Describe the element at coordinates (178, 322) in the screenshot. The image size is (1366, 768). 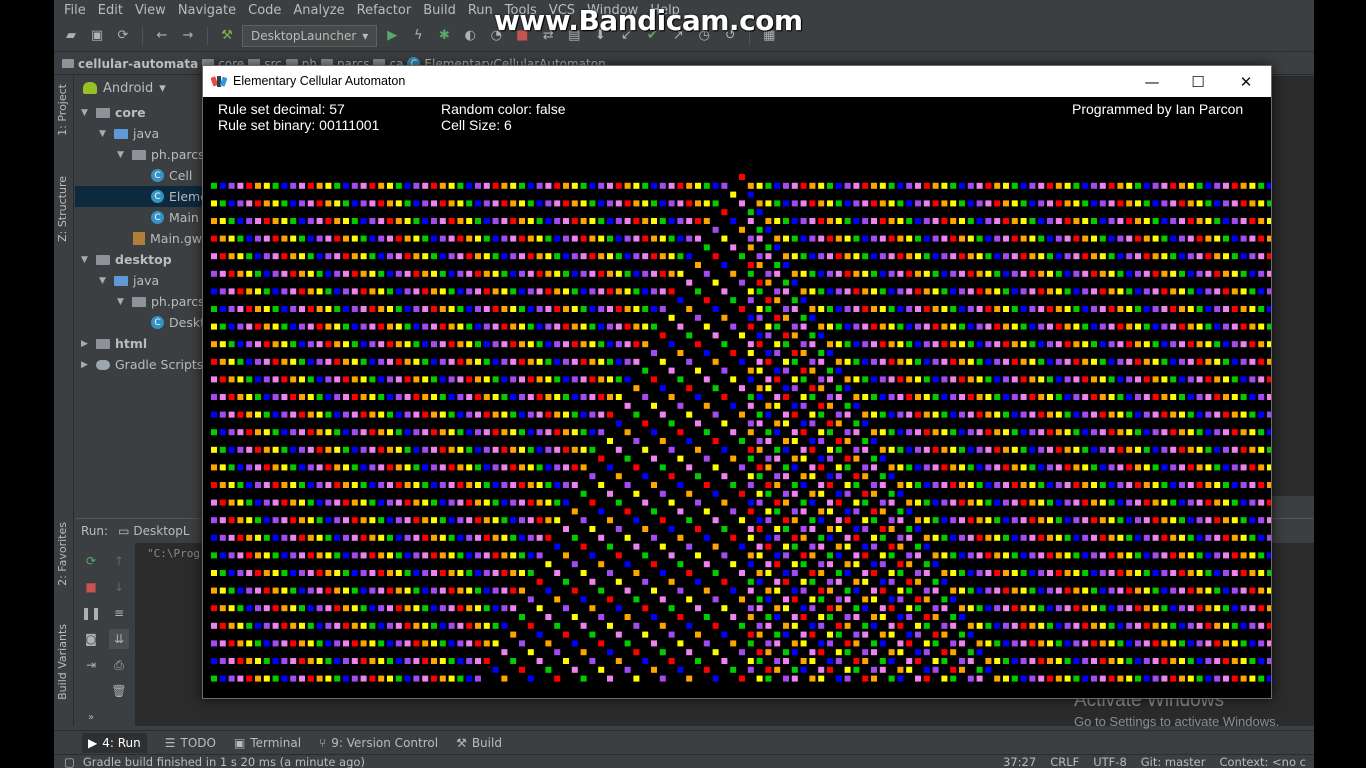
I see `tree-item-desktop-launcher: C Deskt` at that location.